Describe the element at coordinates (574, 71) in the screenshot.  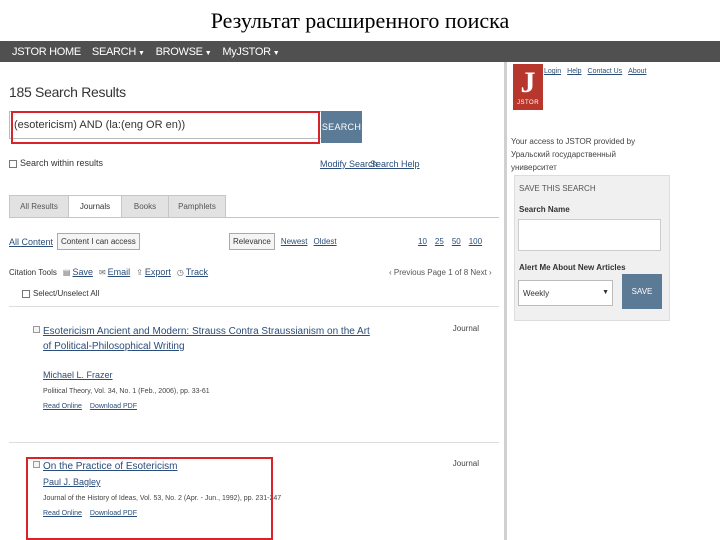
I see `help-link: Help` at that location.